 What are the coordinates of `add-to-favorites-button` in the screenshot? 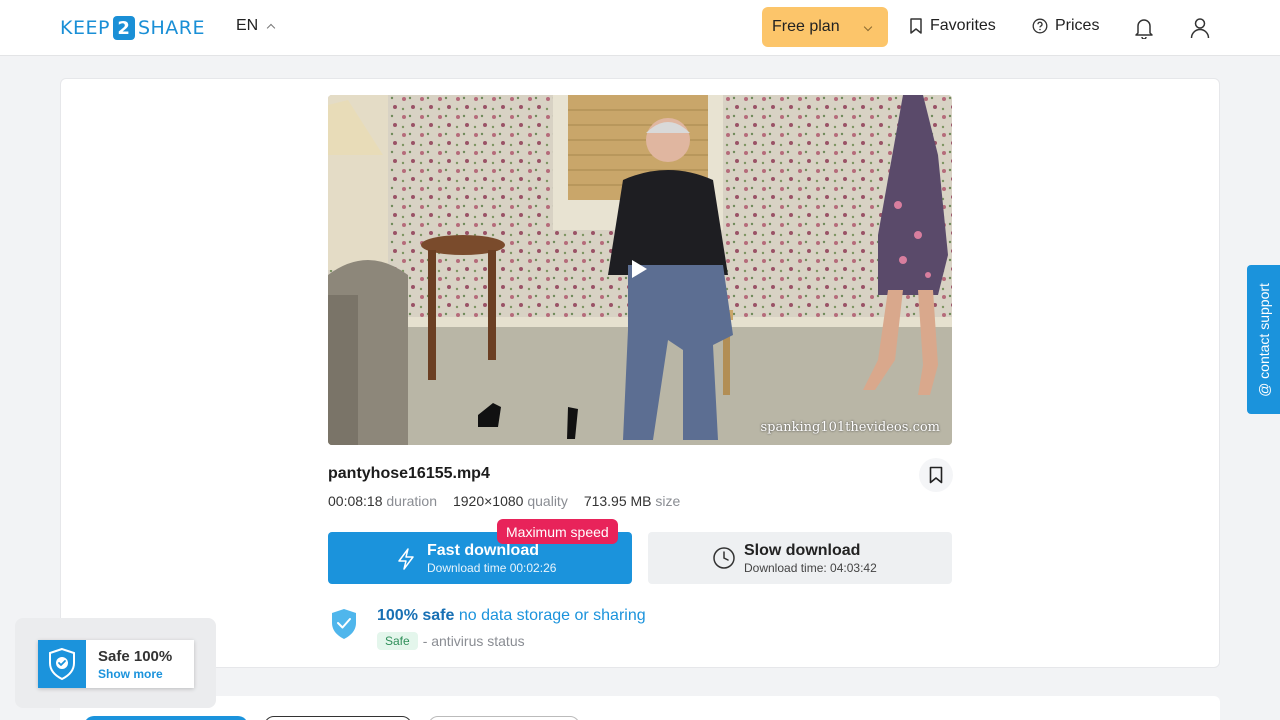 It's located at (936, 475).